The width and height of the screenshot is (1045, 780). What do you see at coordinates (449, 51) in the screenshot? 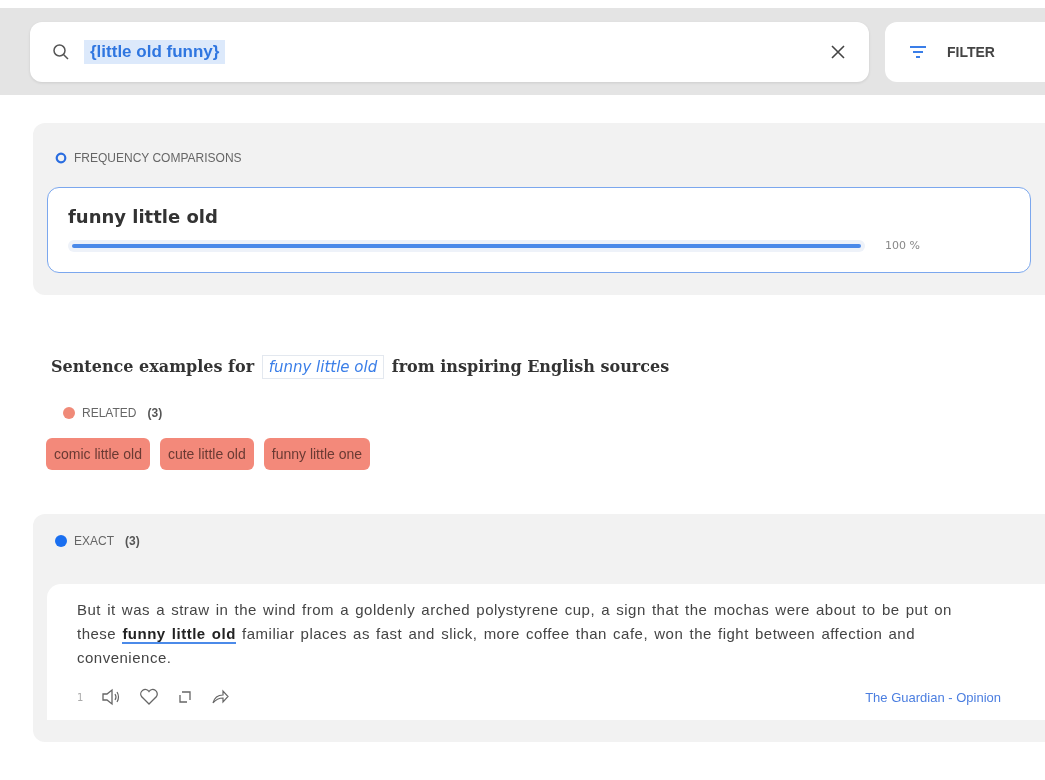
I see `search-field: {little old funny}` at bounding box center [449, 51].